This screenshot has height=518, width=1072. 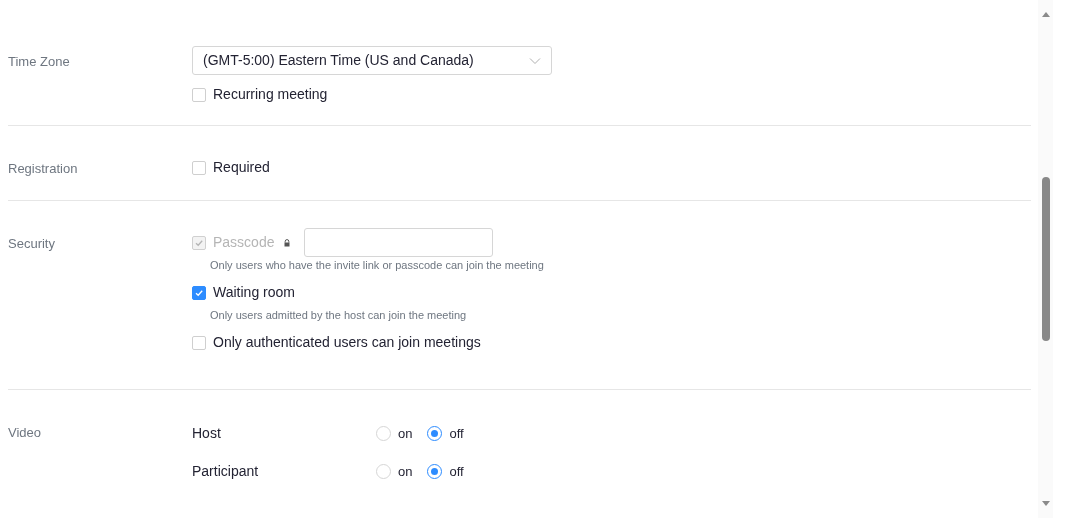 I want to click on scrollbar, so click(x=1045, y=259).